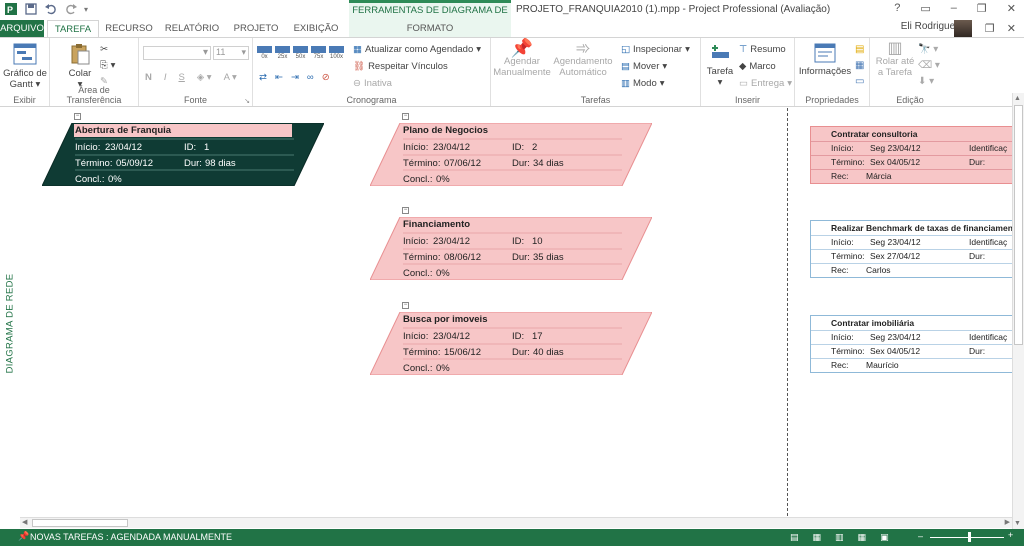 This screenshot has width=1024, height=546. Describe the element at coordinates (204, 77) in the screenshot. I see `fill-color-icon: ◈ ▾` at that location.